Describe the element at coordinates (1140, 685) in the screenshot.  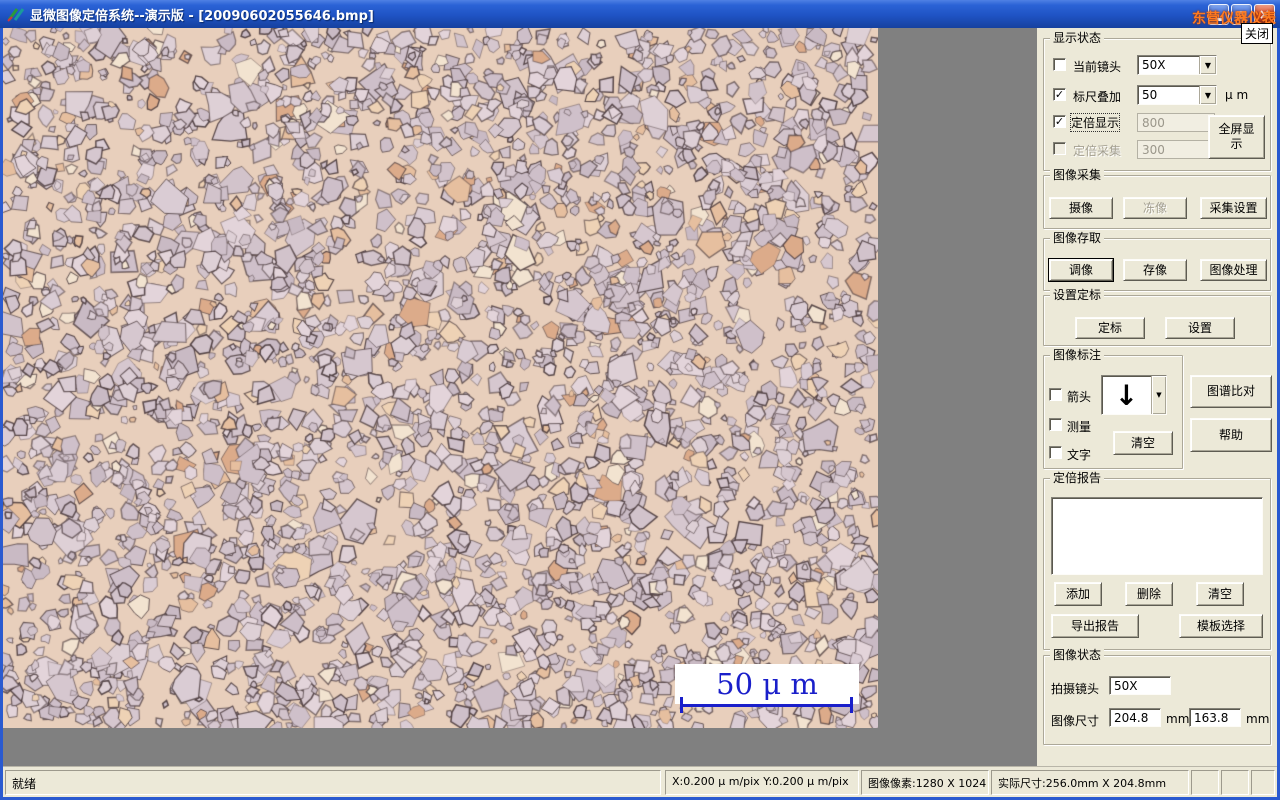
I see `shoot-lens-input` at that location.